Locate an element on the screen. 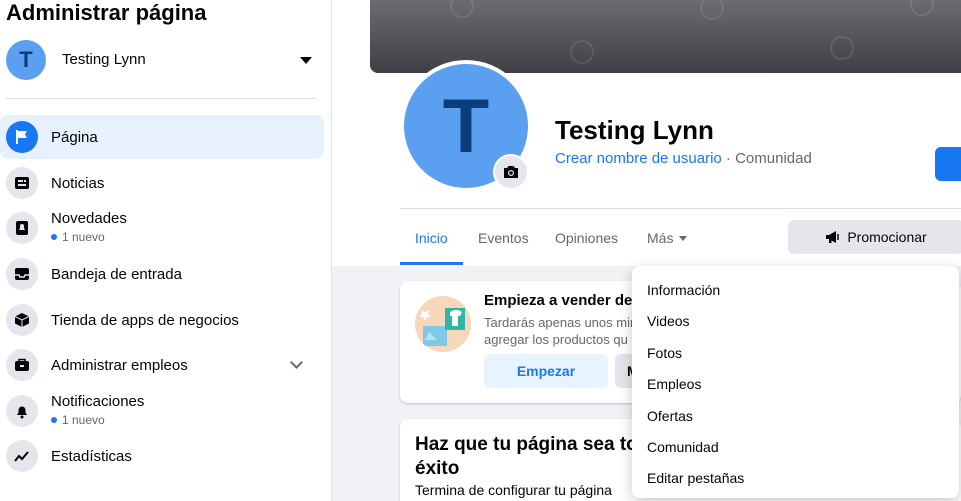 Image resolution: width=961 pixels, height=501 pixels. setup-card-title: Haz que tu página sea to éxito is located at coordinates (526, 456).